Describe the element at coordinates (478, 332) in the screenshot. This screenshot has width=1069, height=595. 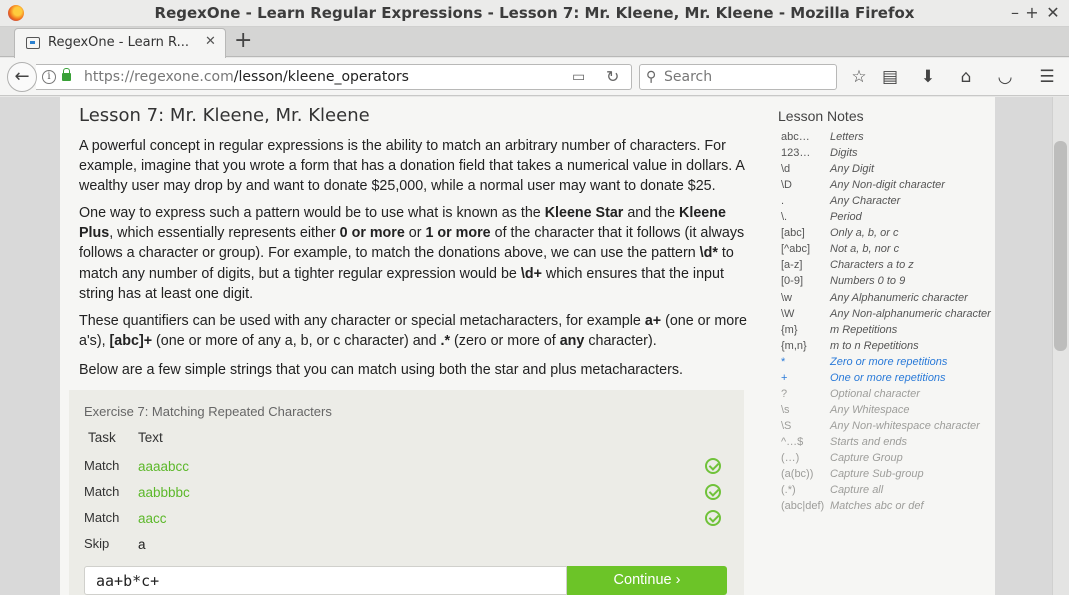
I see `note-item: {m} m Repetitions` at that location.